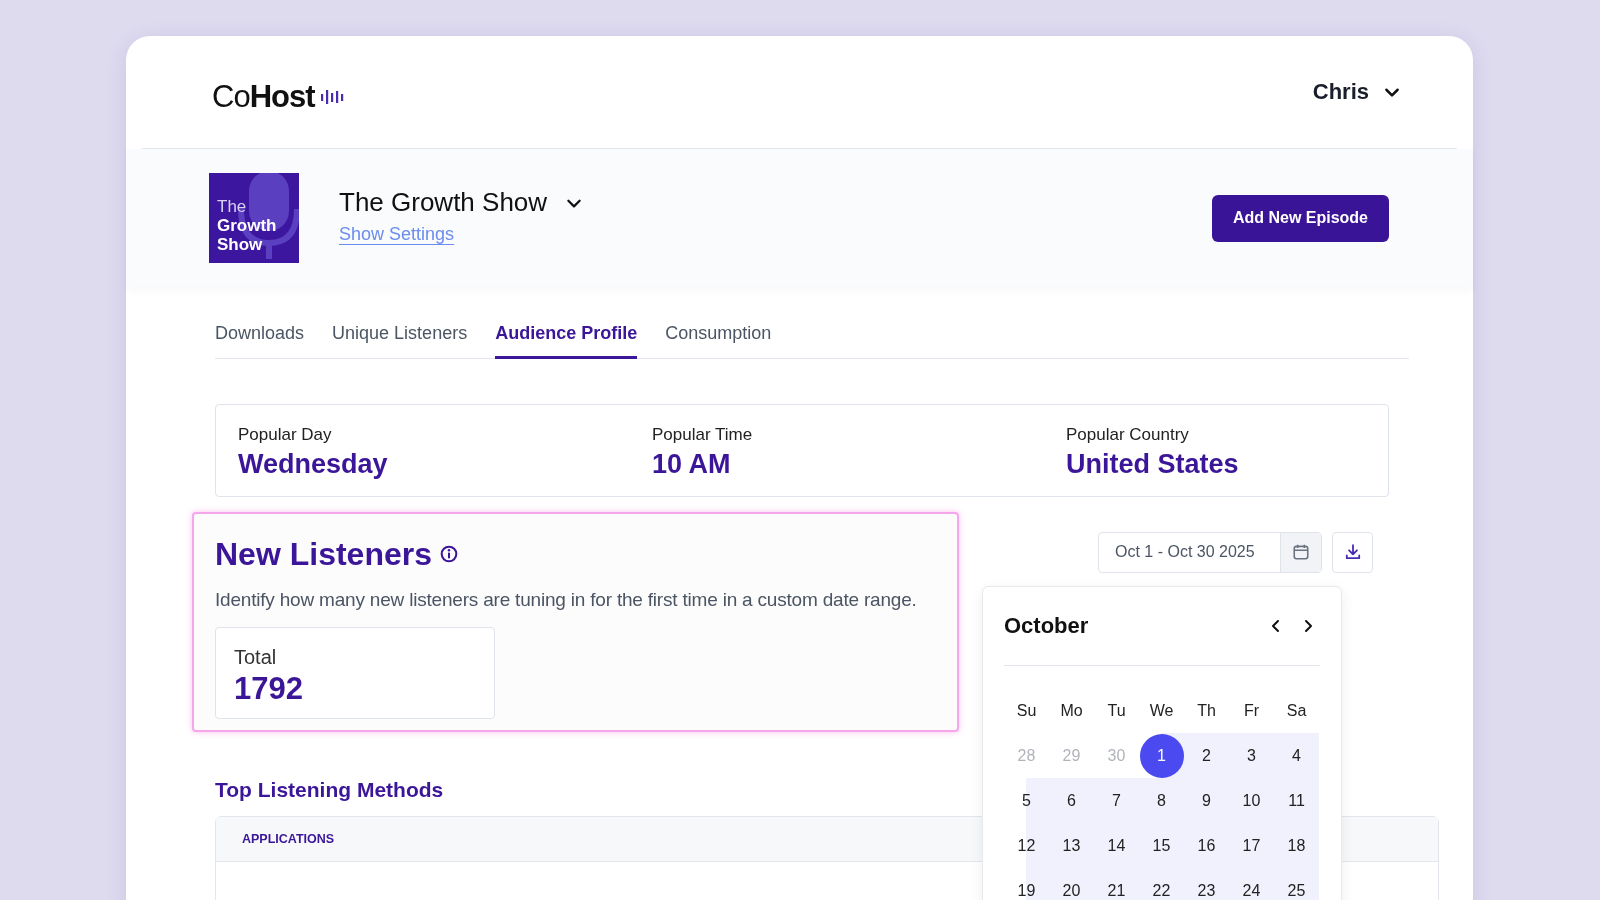 The width and height of the screenshot is (1600, 900). What do you see at coordinates (240, 244) in the screenshot?
I see `cover-title-line: Show` at bounding box center [240, 244].